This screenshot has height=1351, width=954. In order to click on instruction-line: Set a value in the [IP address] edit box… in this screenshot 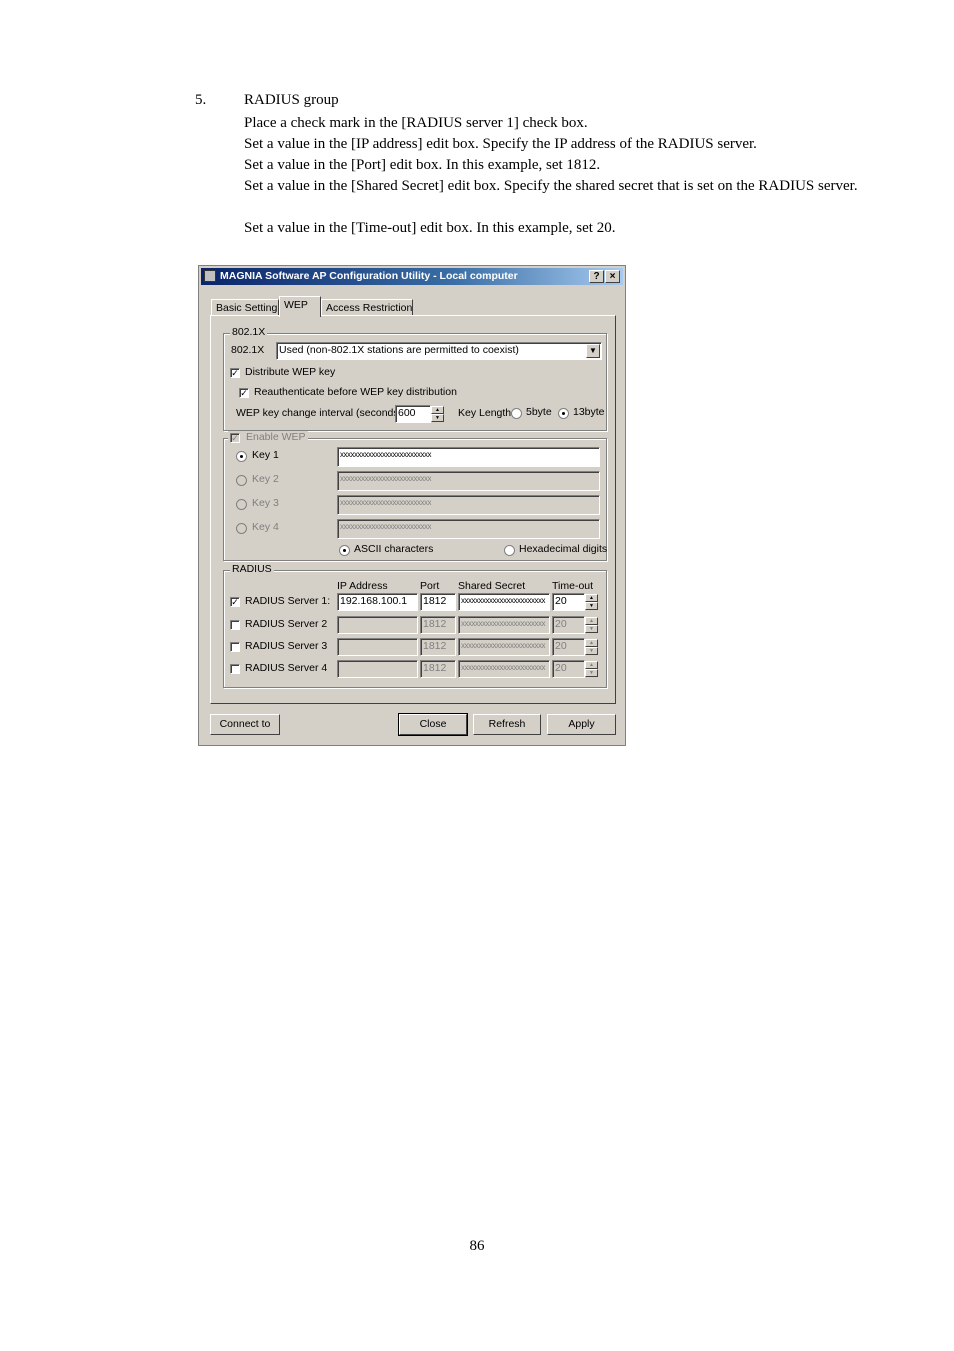, I will do `click(500, 144)`.